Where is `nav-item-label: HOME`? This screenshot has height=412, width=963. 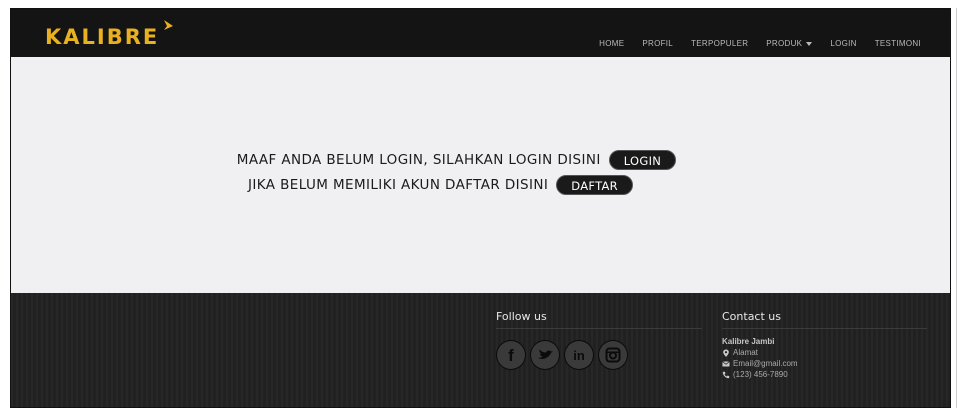
nav-item-label: HOME is located at coordinates (612, 43).